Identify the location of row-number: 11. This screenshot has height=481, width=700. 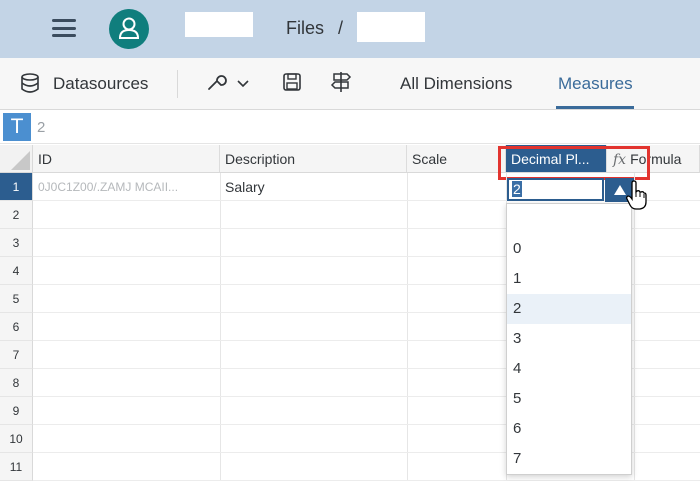
(16, 467).